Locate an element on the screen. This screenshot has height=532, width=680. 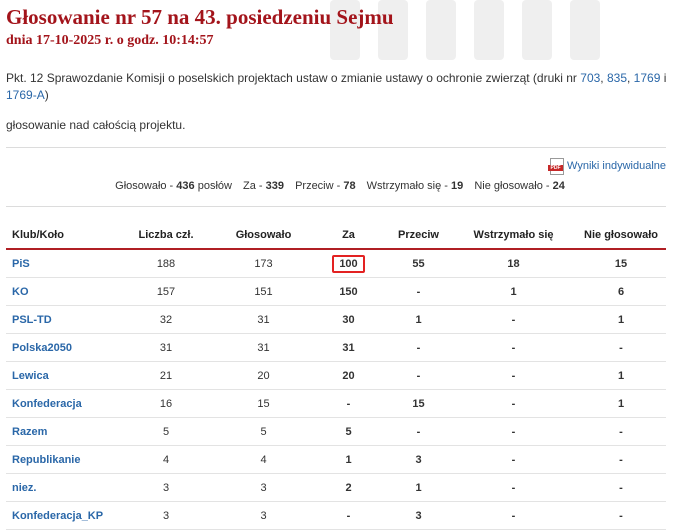
for-label: Za - is located at coordinates (253, 186).